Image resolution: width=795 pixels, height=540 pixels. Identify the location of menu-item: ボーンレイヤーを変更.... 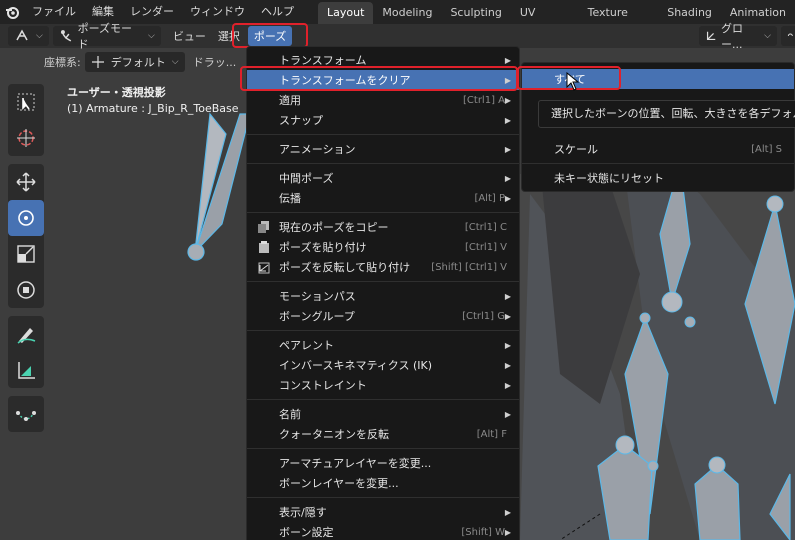
(383, 483).